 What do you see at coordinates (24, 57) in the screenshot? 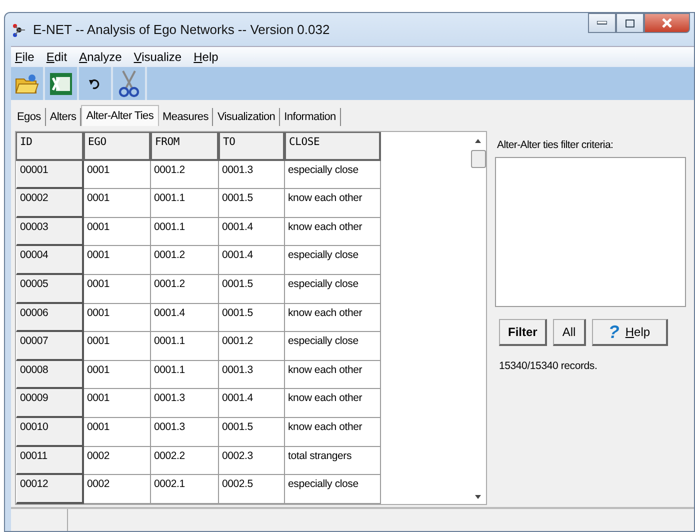
I see `menu-item: File` at bounding box center [24, 57].